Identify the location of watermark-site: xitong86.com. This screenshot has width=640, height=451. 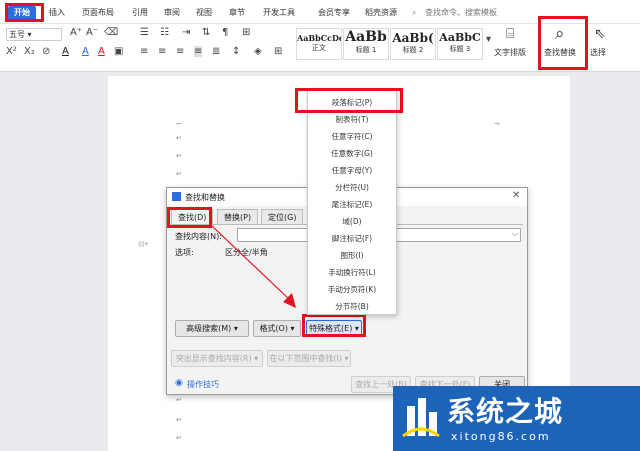
(501, 436).